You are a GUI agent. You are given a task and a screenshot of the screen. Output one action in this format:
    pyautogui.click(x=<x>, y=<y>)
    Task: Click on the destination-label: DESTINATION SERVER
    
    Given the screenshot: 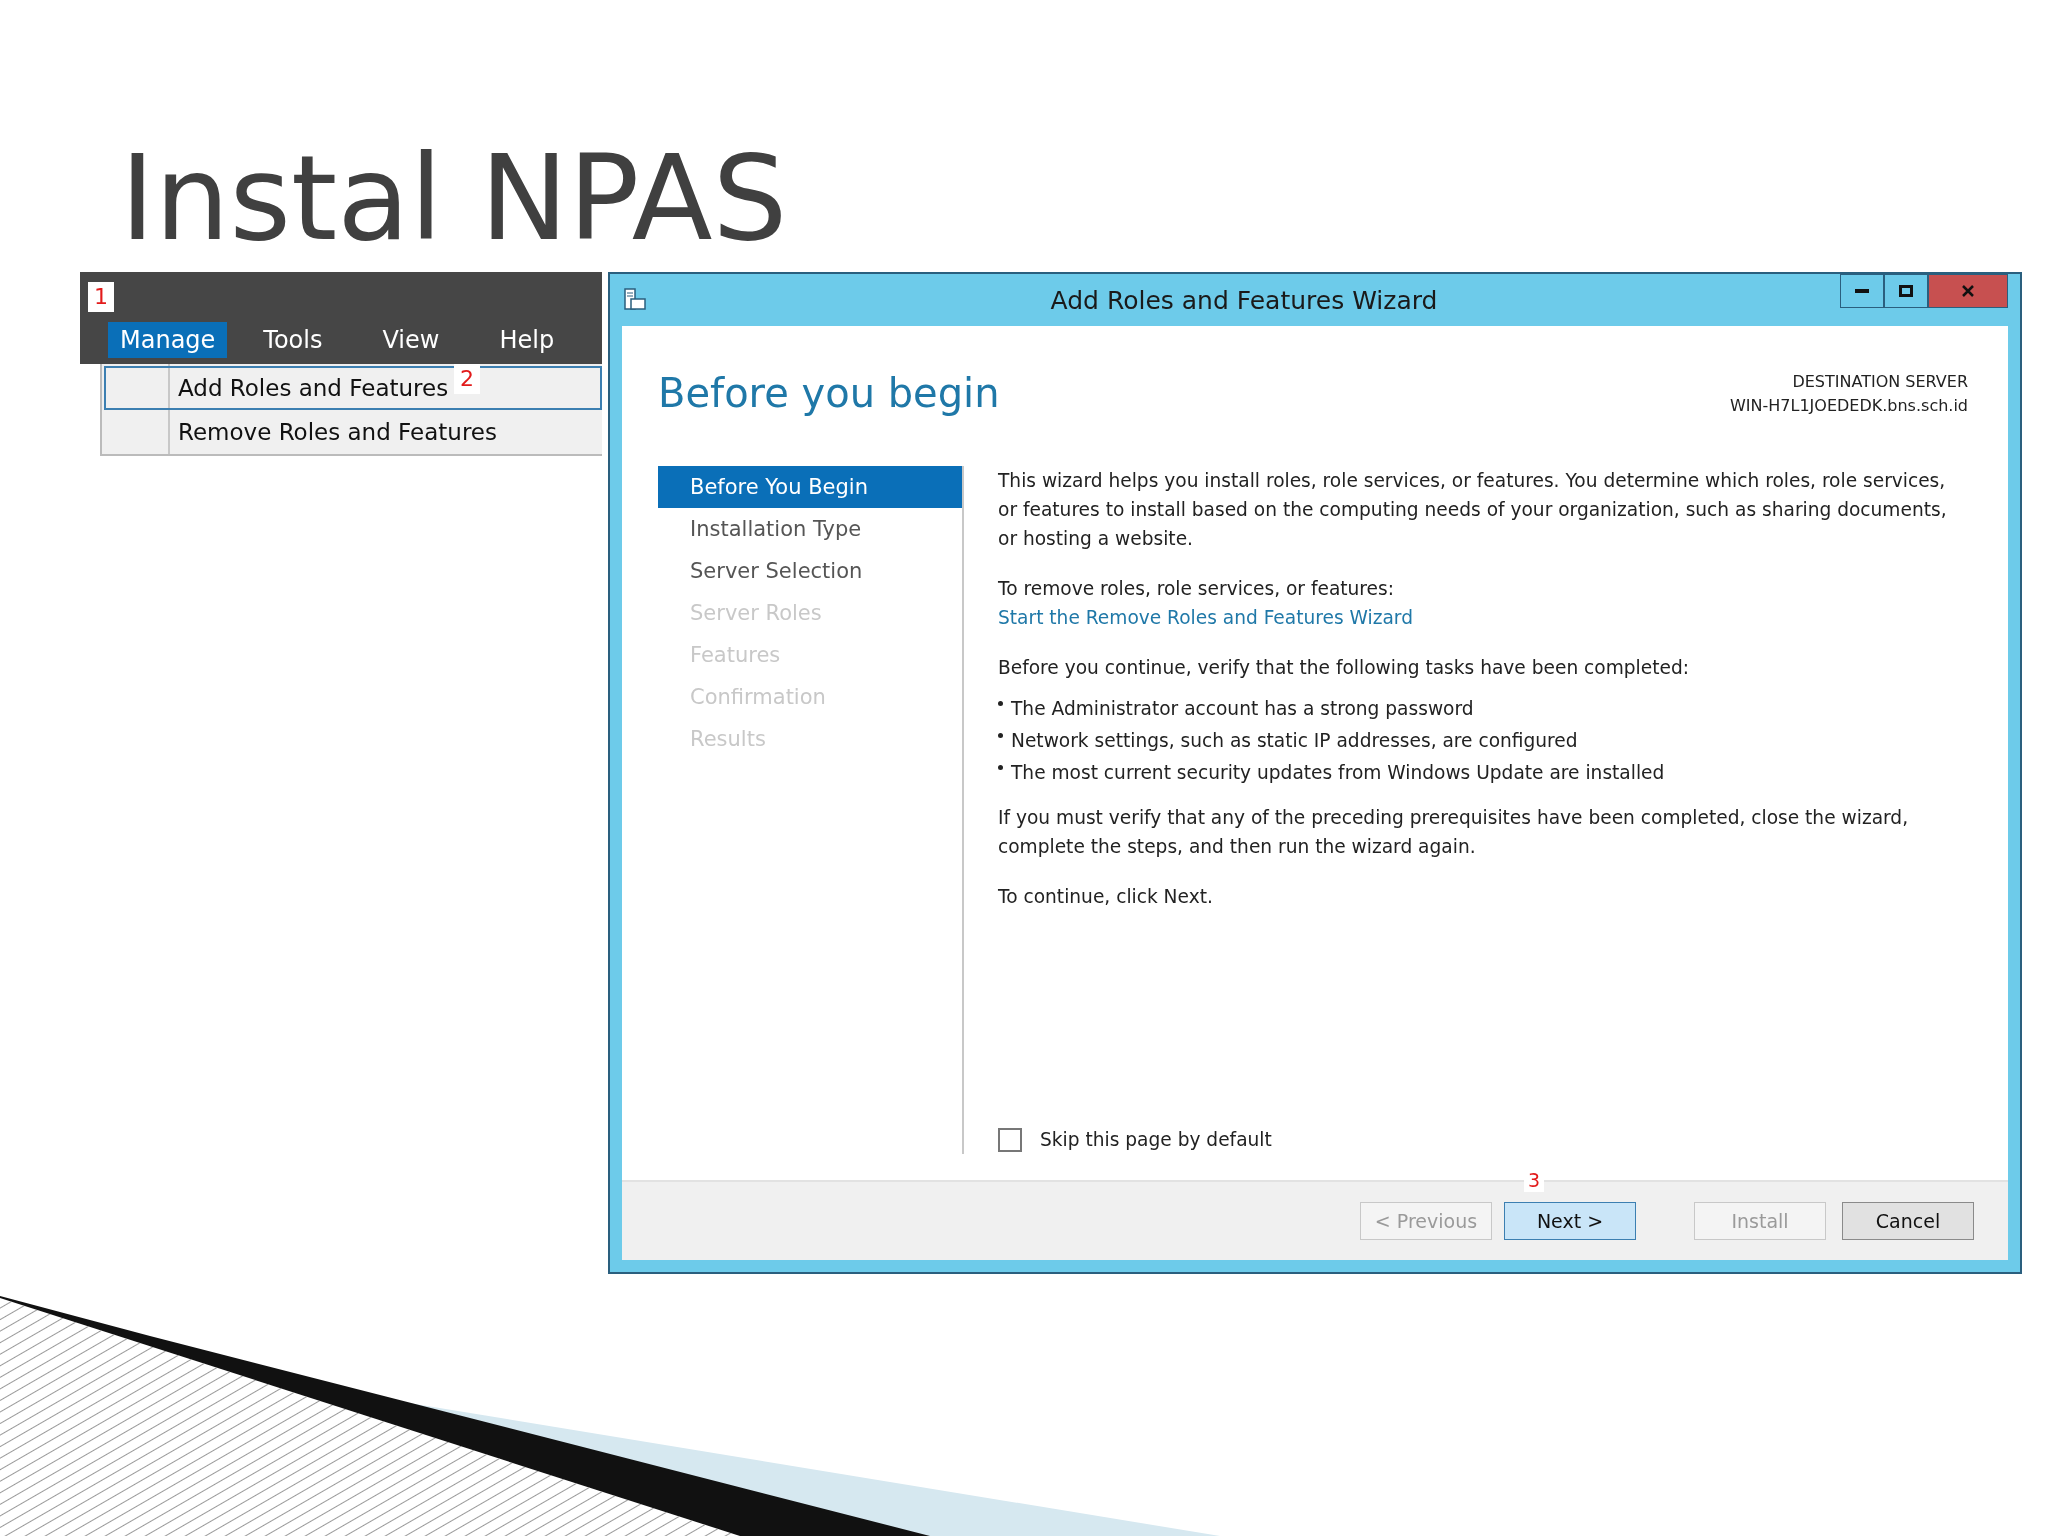 What is the action you would take?
    pyautogui.click(x=1879, y=382)
    